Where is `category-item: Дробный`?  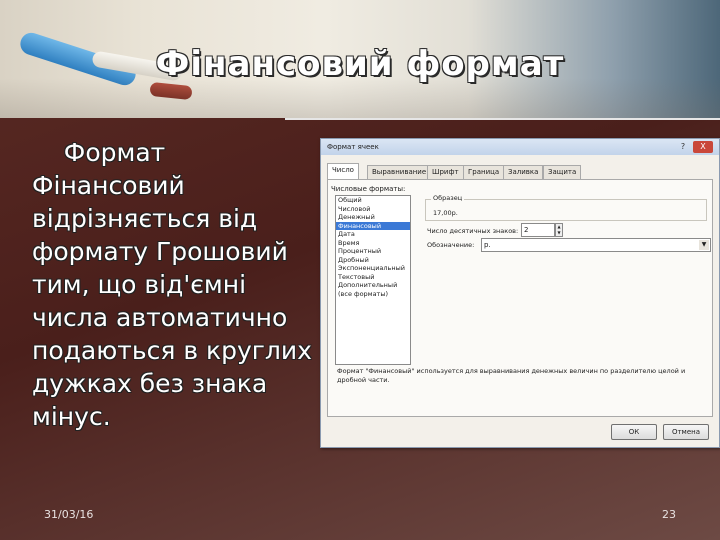 category-item: Дробный is located at coordinates (373, 260).